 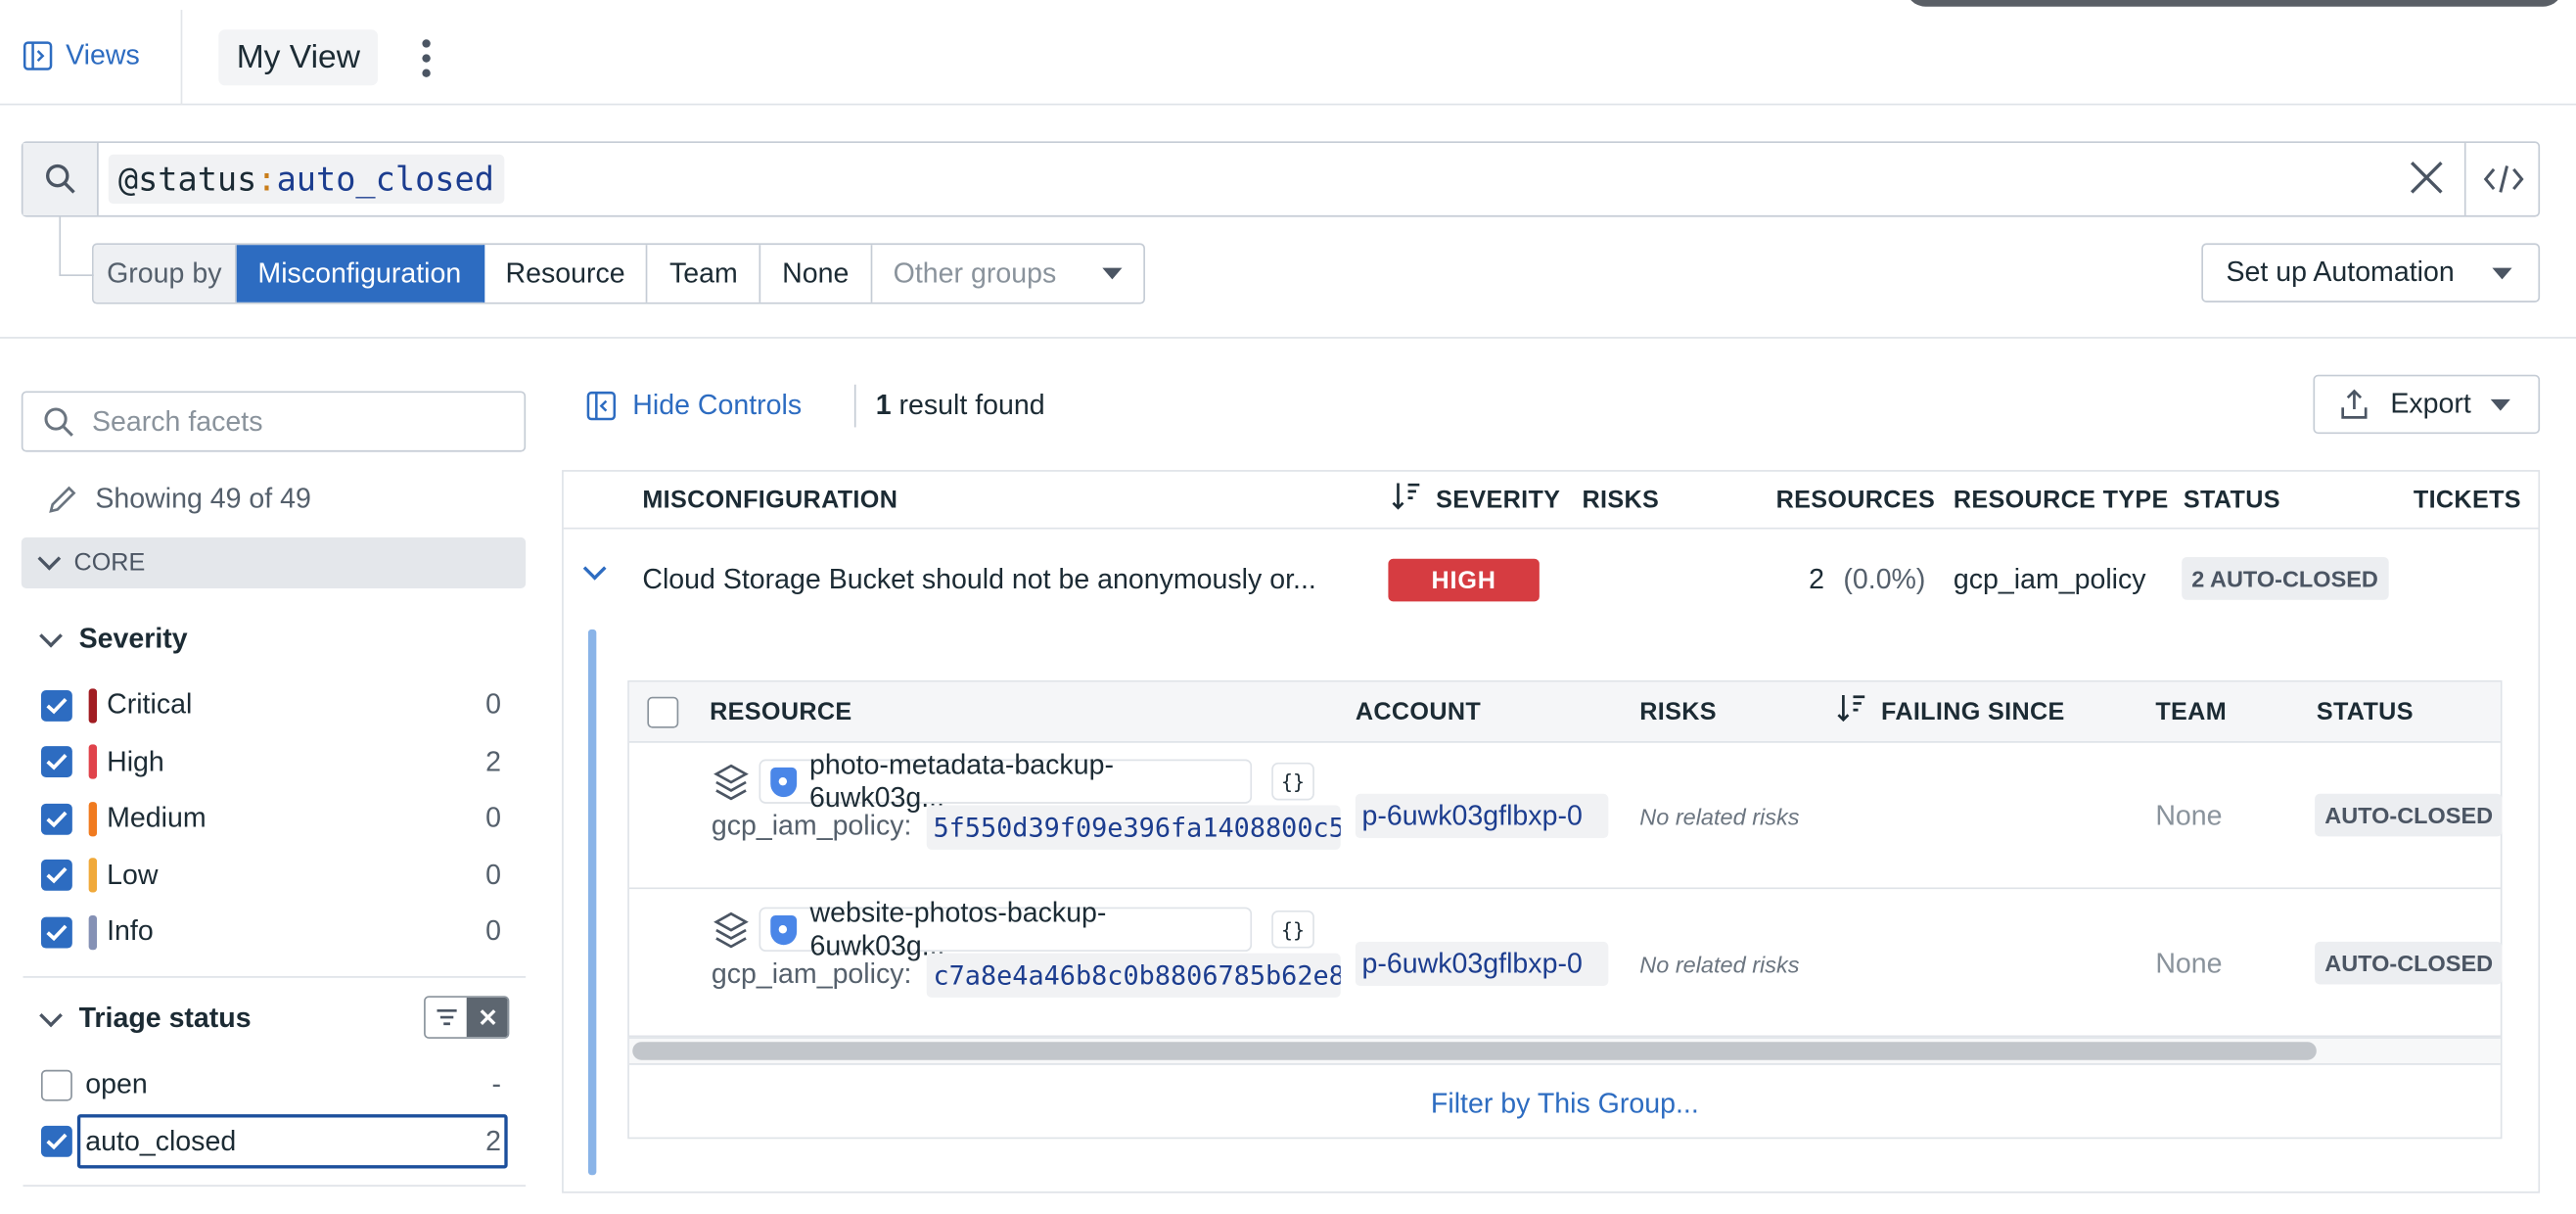 I want to click on export-button: Export, so click(x=2427, y=404).